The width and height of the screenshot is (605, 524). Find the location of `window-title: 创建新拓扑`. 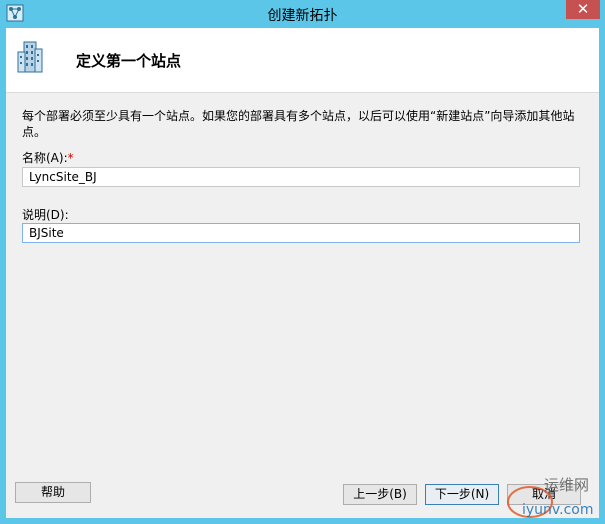

window-title: 创建新拓扑 is located at coordinates (302, 16).